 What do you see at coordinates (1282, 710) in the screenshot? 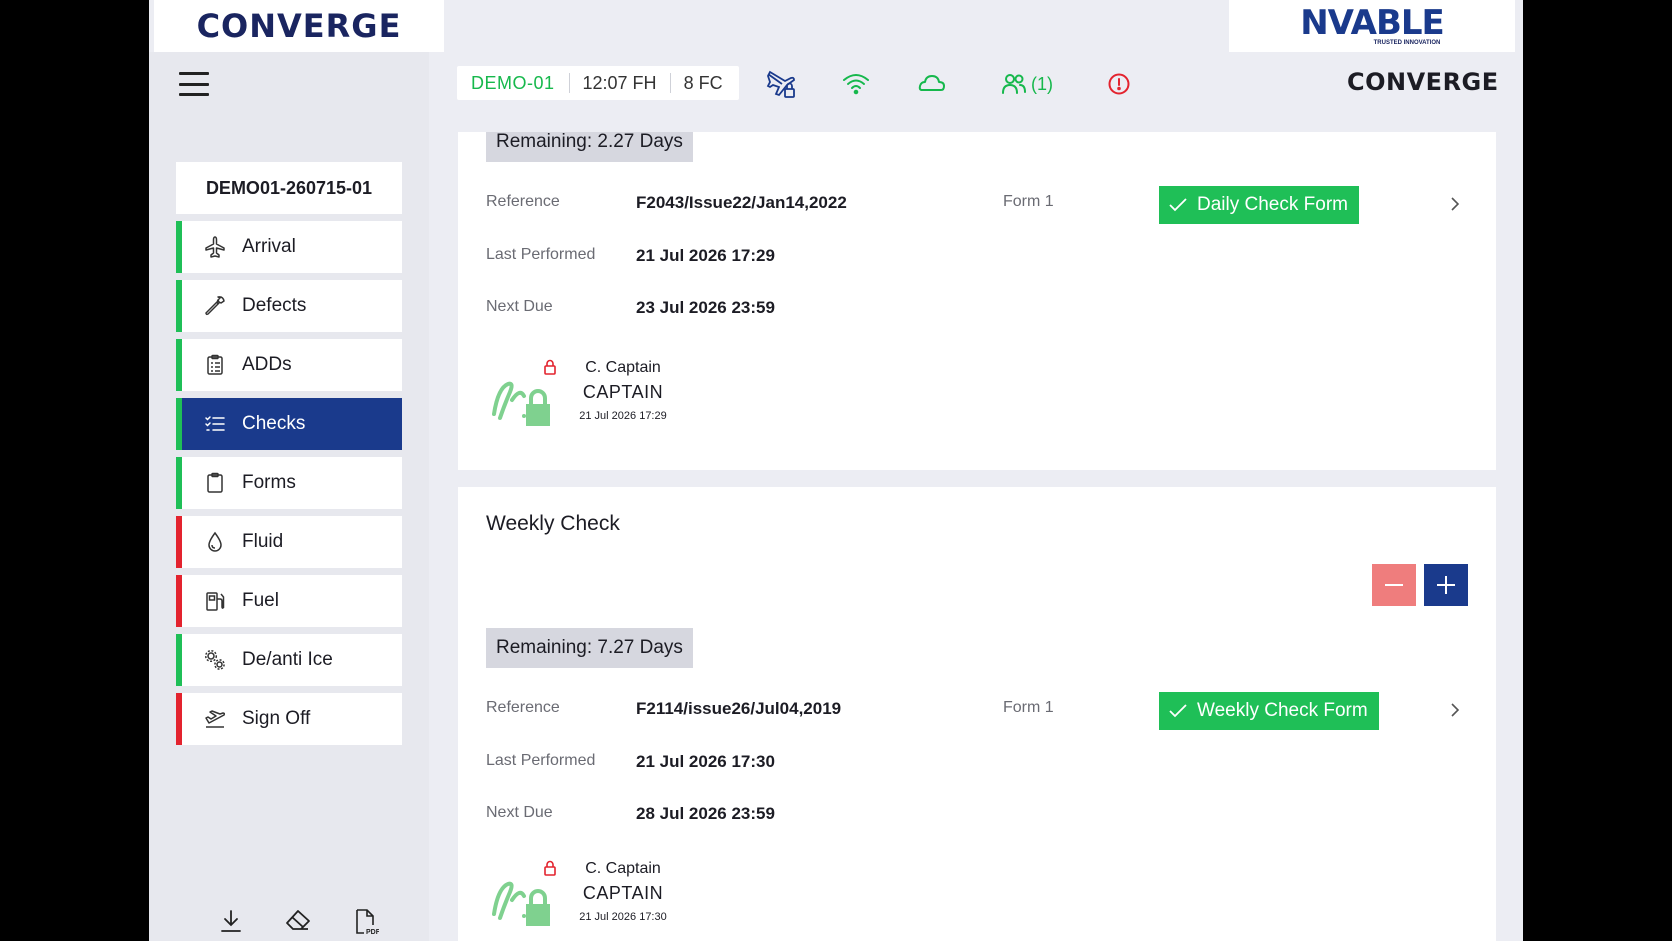
I see `form-button-label: Weekly Check Form` at bounding box center [1282, 710].